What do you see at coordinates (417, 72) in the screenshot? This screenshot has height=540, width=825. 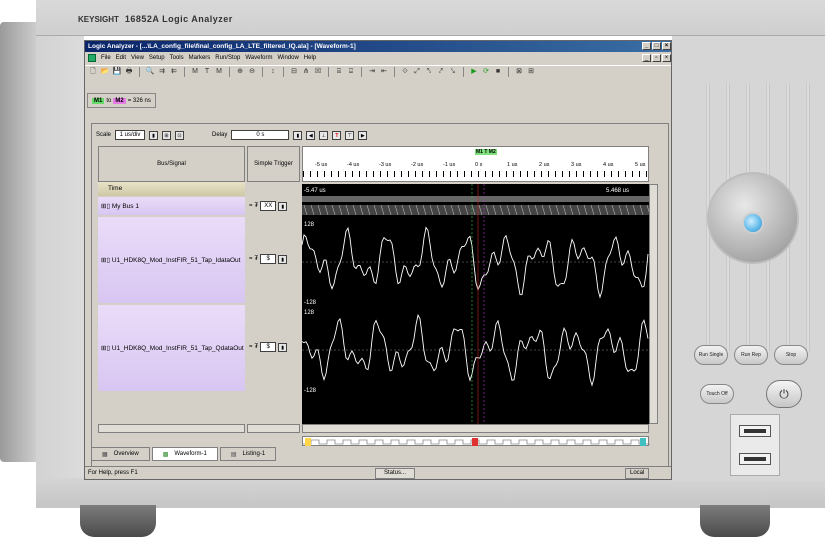 I see `edge-icon: ⤢` at bounding box center [417, 72].